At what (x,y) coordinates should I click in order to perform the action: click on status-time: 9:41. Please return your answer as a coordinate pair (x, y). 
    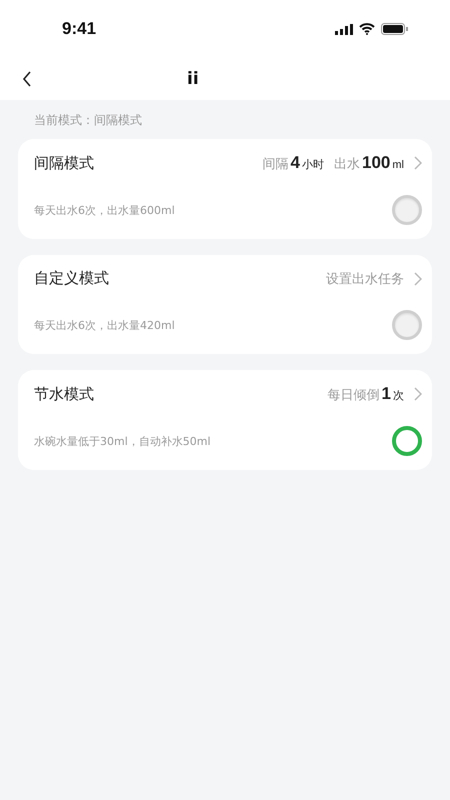
    Looking at the image, I should click on (79, 29).